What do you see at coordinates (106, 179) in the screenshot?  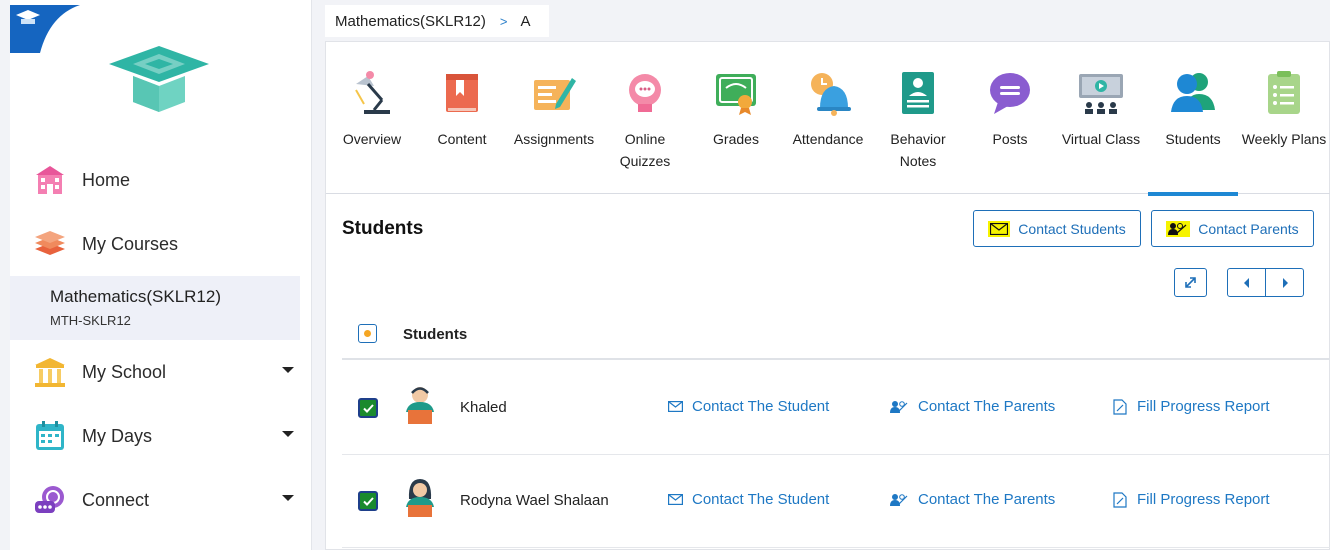 I see `sidebar-item-label: Home` at bounding box center [106, 179].